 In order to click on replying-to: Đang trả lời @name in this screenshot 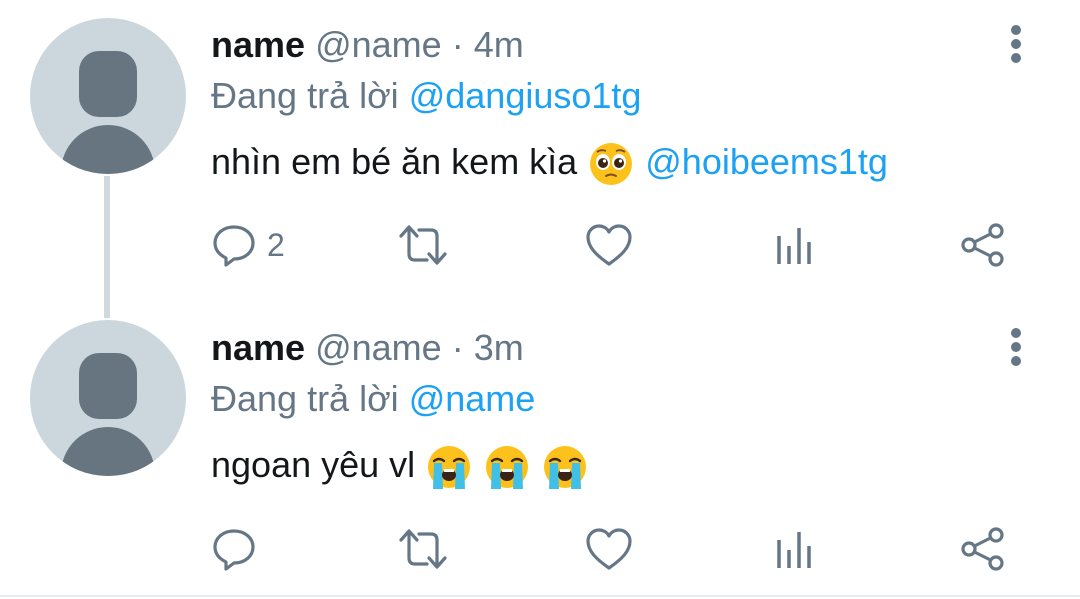, I will do `click(373, 399)`.